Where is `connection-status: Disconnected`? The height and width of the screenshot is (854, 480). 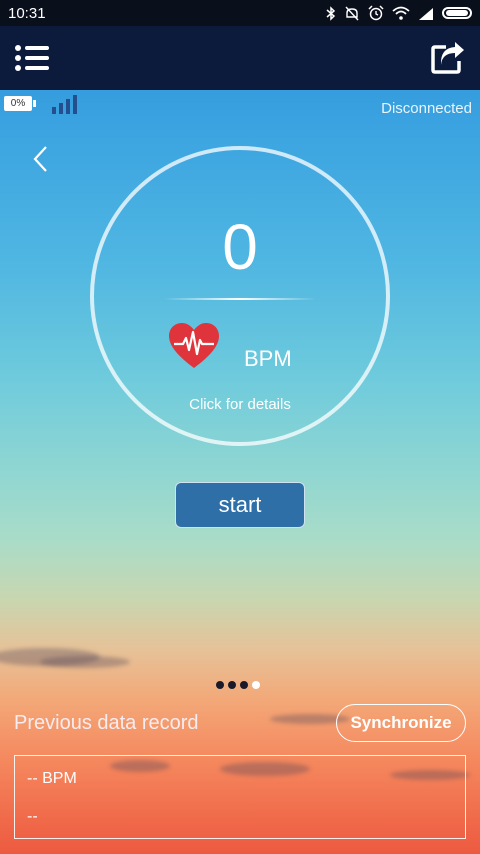 connection-status: Disconnected is located at coordinates (426, 108).